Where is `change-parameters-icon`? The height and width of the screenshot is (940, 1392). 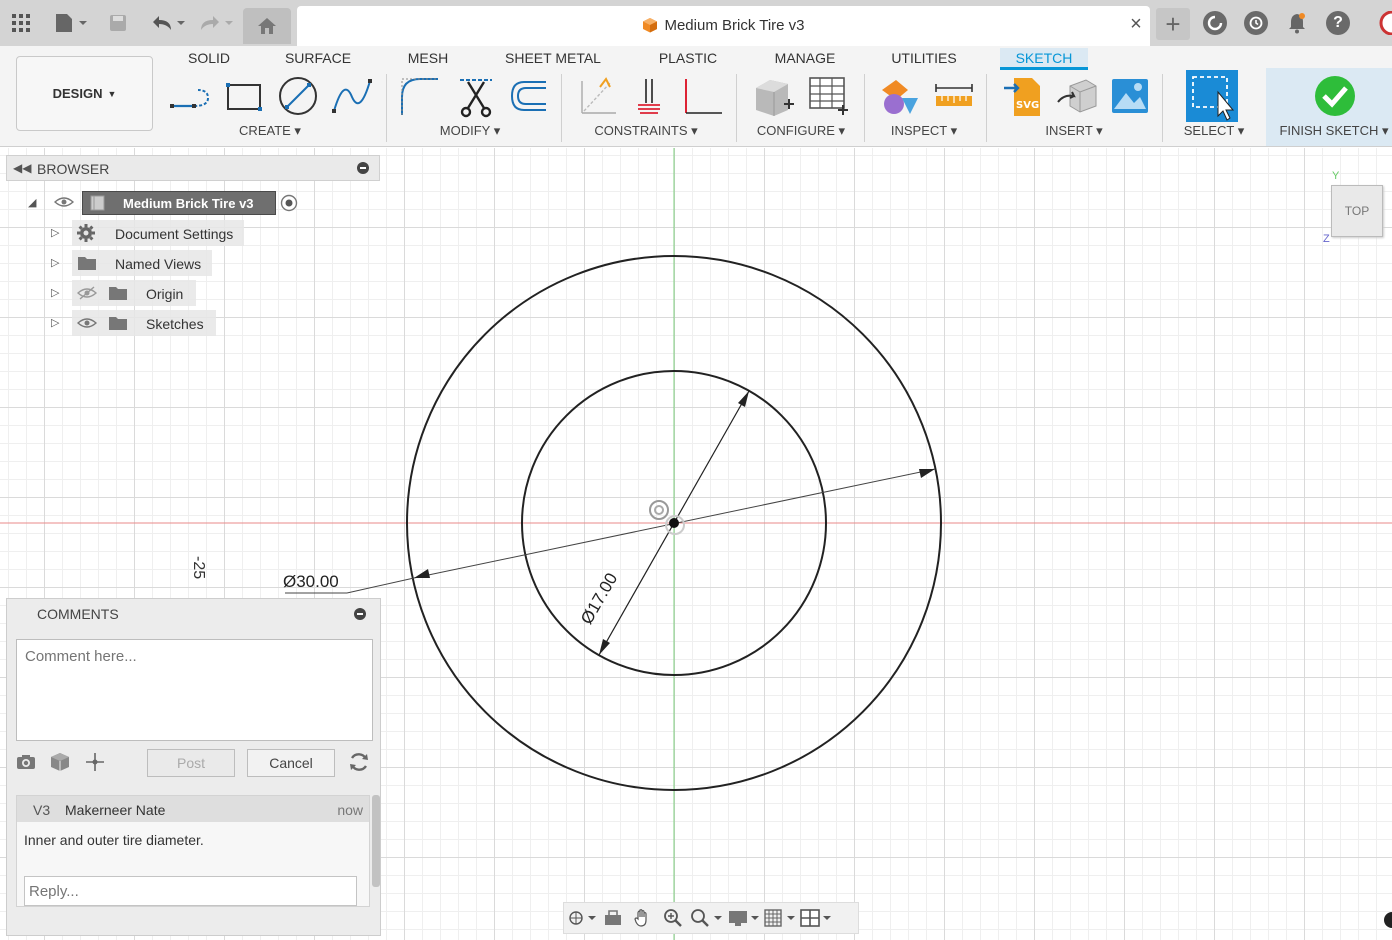
change-parameters-icon is located at coordinates (774, 96).